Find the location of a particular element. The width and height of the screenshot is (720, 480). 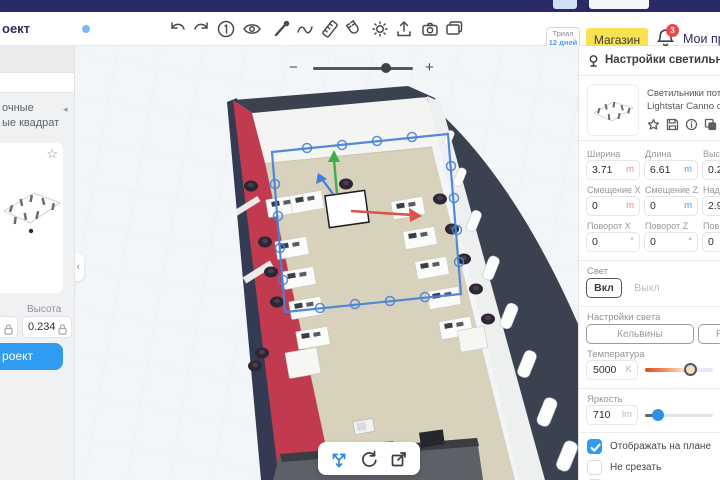

my-projects-link: Мои пр is located at coordinates (701, 39).